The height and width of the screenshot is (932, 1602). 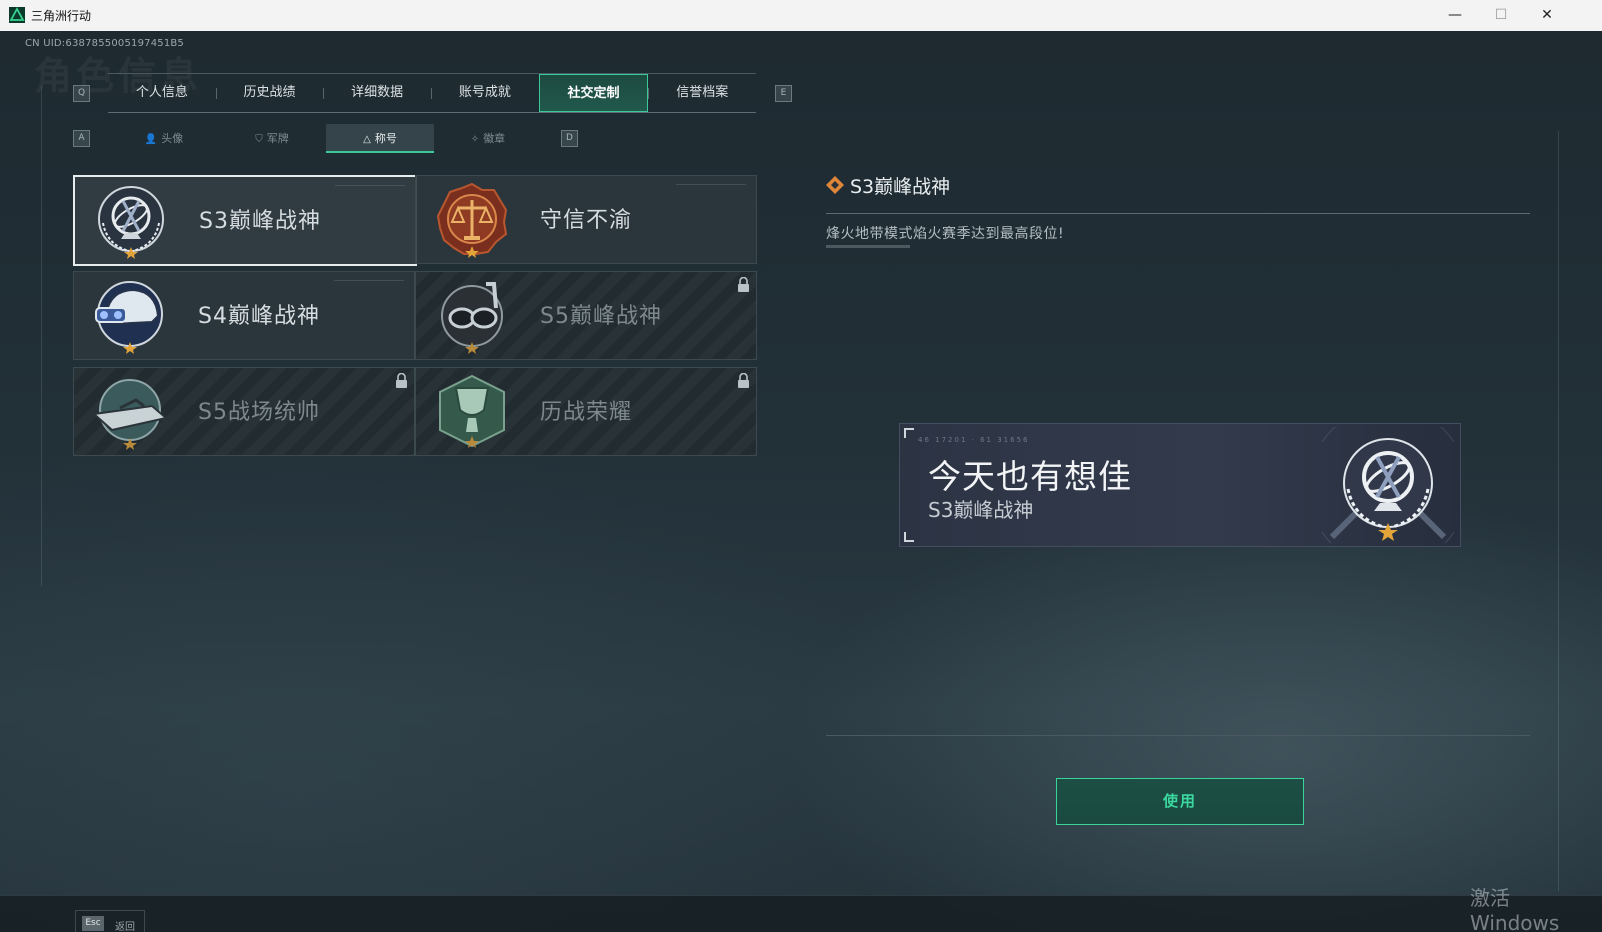 I want to click on scales-badge-icon, so click(x=472, y=220).